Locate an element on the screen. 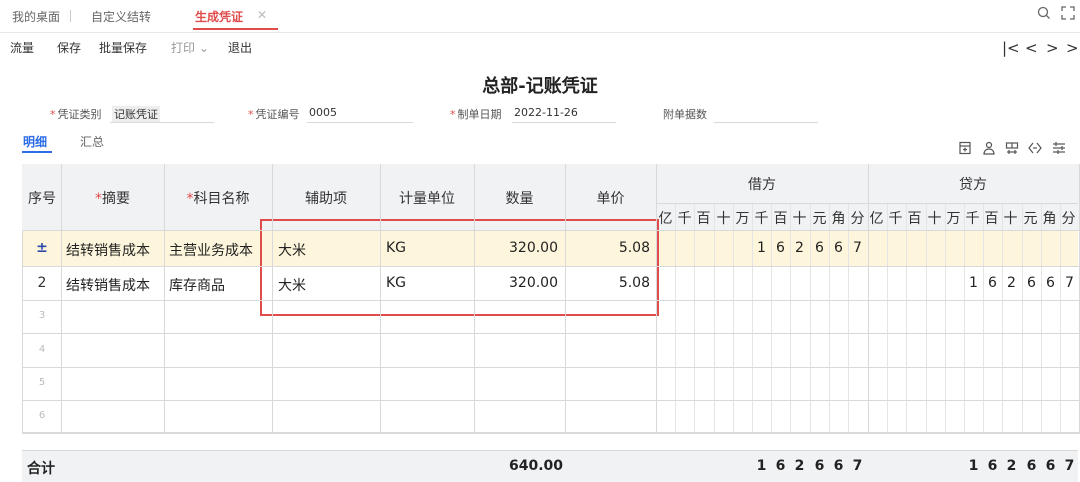 Image resolution: width=1080 pixels, height=482 pixels. date-field: 2022-11-26 is located at coordinates (546, 112).